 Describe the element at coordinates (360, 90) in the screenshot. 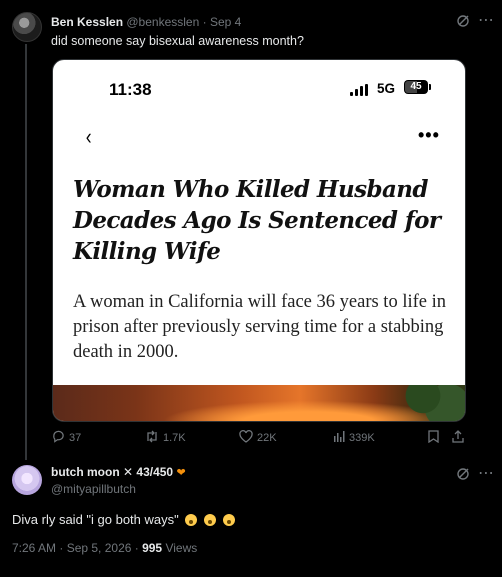

I see `signal-icon` at that location.